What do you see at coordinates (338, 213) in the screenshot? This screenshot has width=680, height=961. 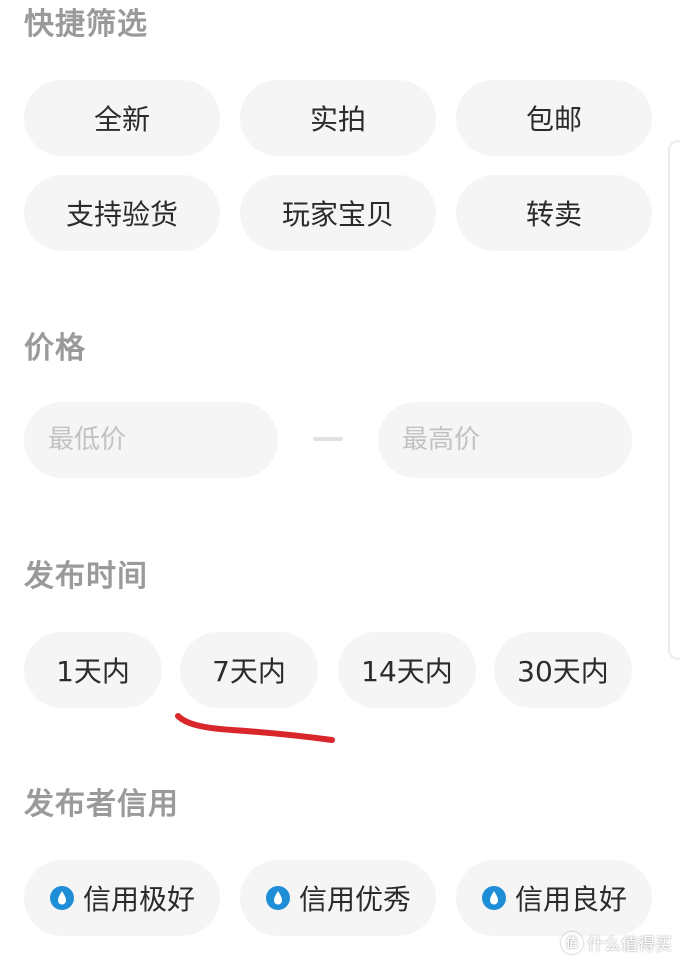 I see `filter-chip-player-items: 玩家宝贝` at bounding box center [338, 213].